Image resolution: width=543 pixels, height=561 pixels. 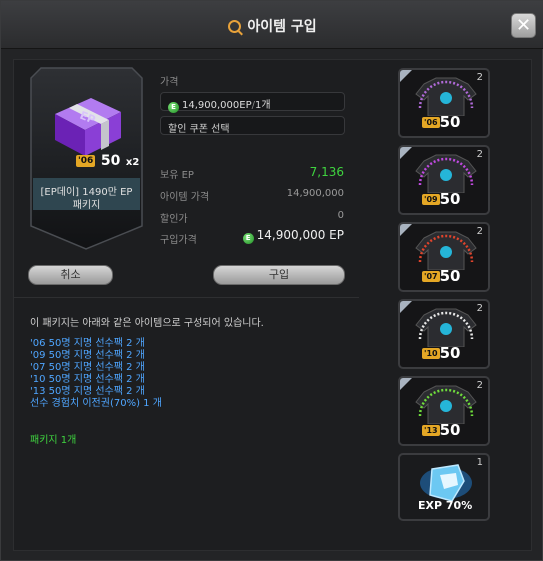 I want to click on coupon-select: 할인 쿠폰 선택, so click(x=252, y=125).